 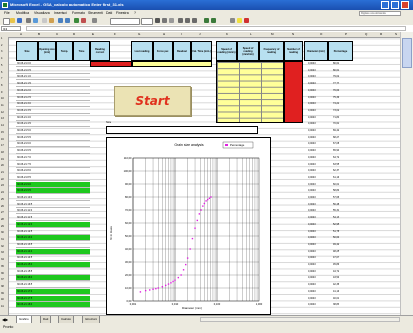 I want to click on font-size-select, so click(x=147, y=21).